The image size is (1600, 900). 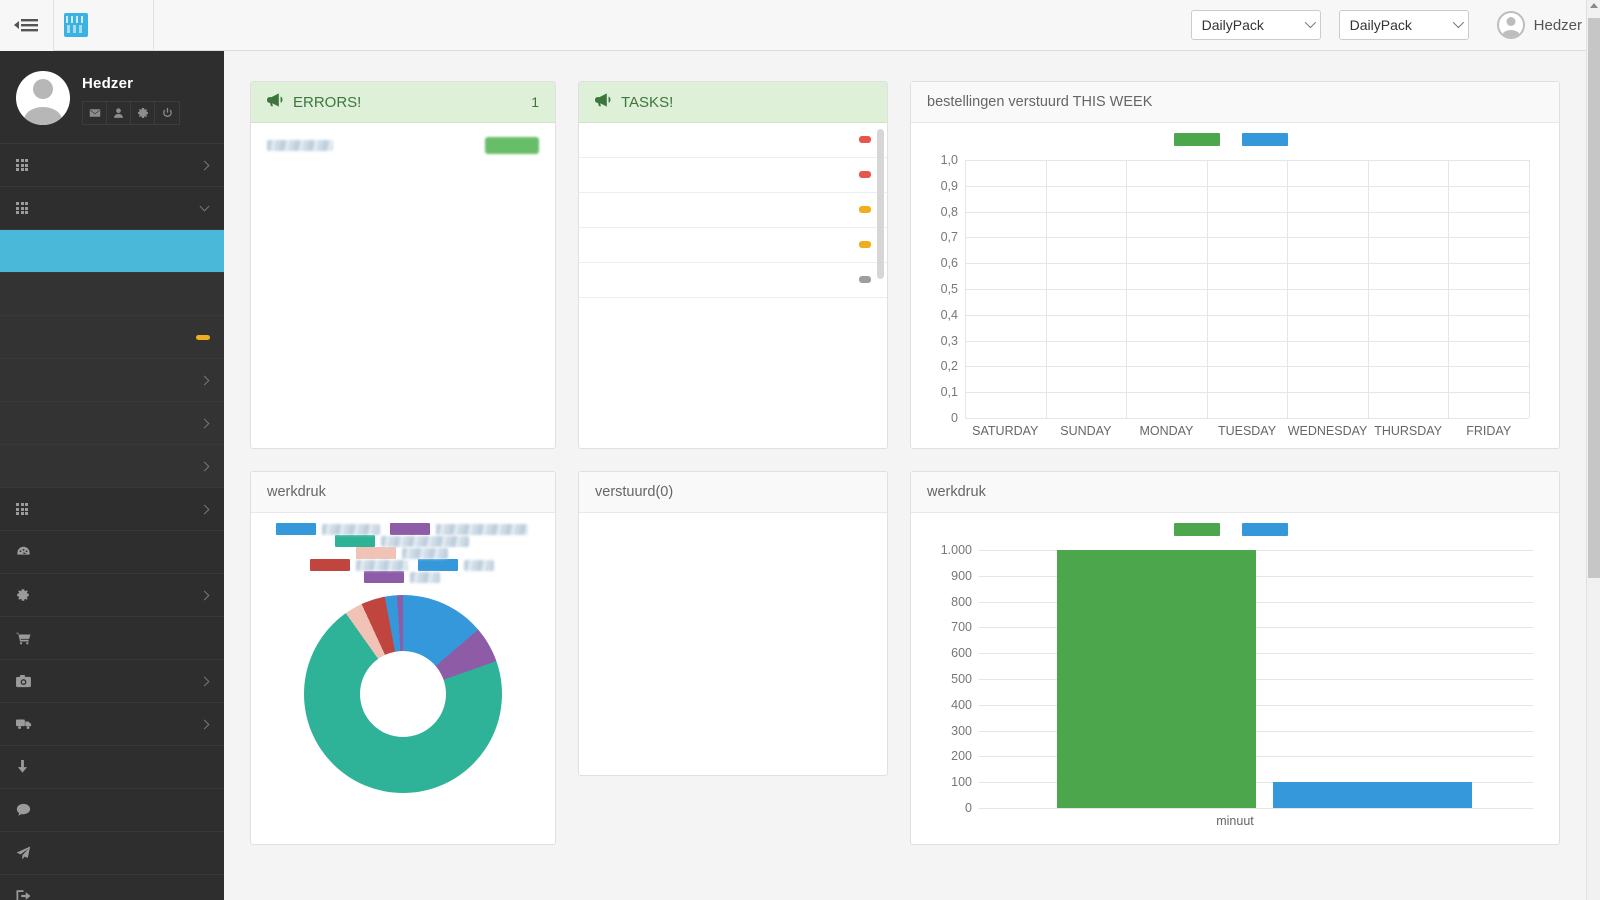 I want to click on werkdruk-bar-title: werkdruk, so click(x=956, y=492).